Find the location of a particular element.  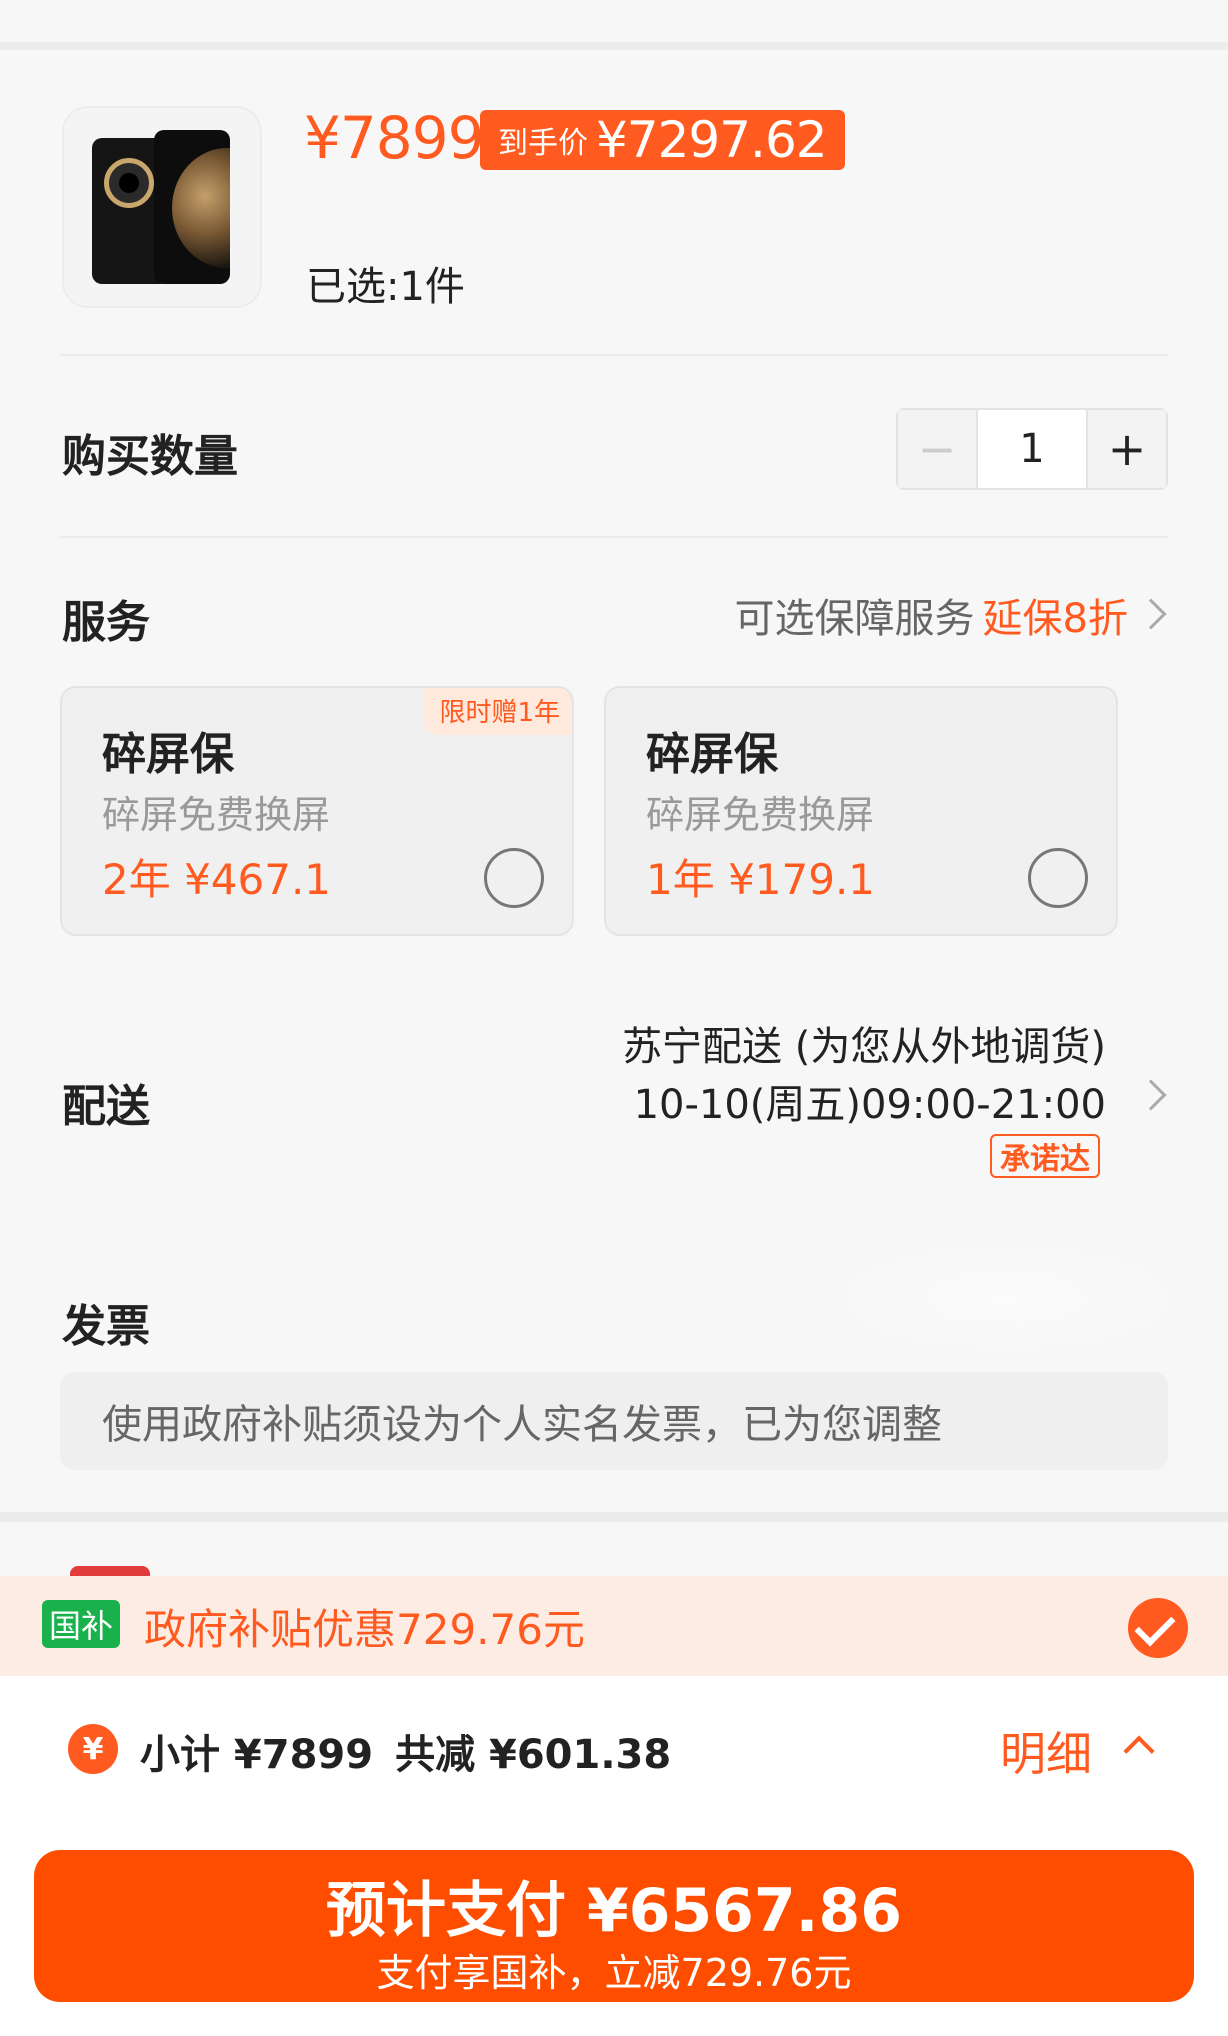

quantity-stepper: − 1 + is located at coordinates (1032, 449).